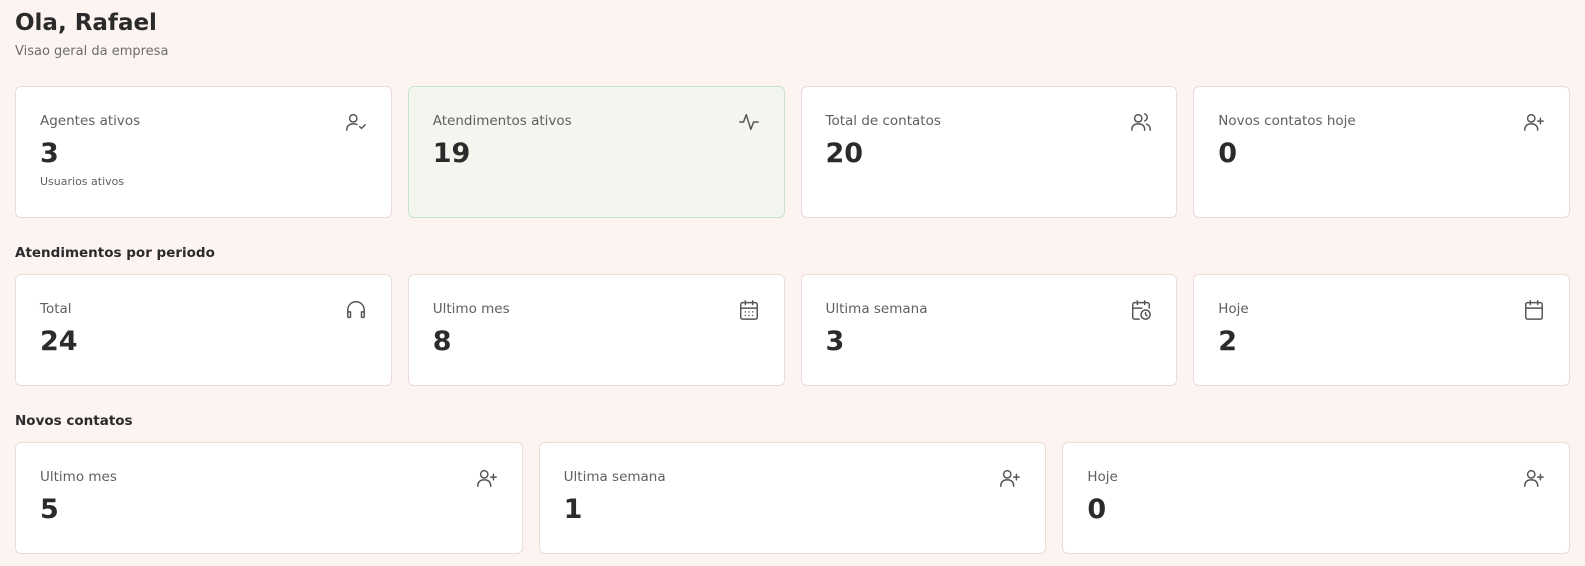 Image resolution: width=1585 pixels, height=566 pixels. What do you see at coordinates (56, 309) in the screenshot?
I see `card-label: Total` at bounding box center [56, 309].